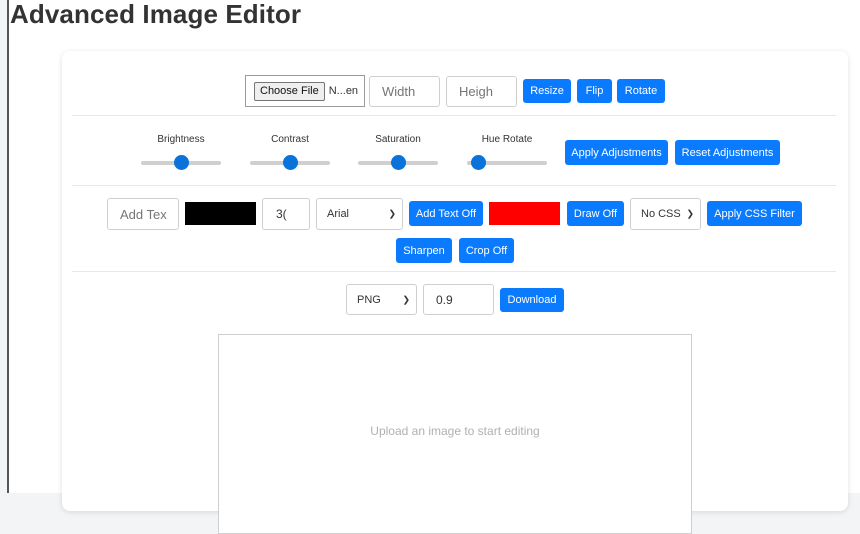  Describe the element at coordinates (143, 214) in the screenshot. I see `add-text-input` at that location.